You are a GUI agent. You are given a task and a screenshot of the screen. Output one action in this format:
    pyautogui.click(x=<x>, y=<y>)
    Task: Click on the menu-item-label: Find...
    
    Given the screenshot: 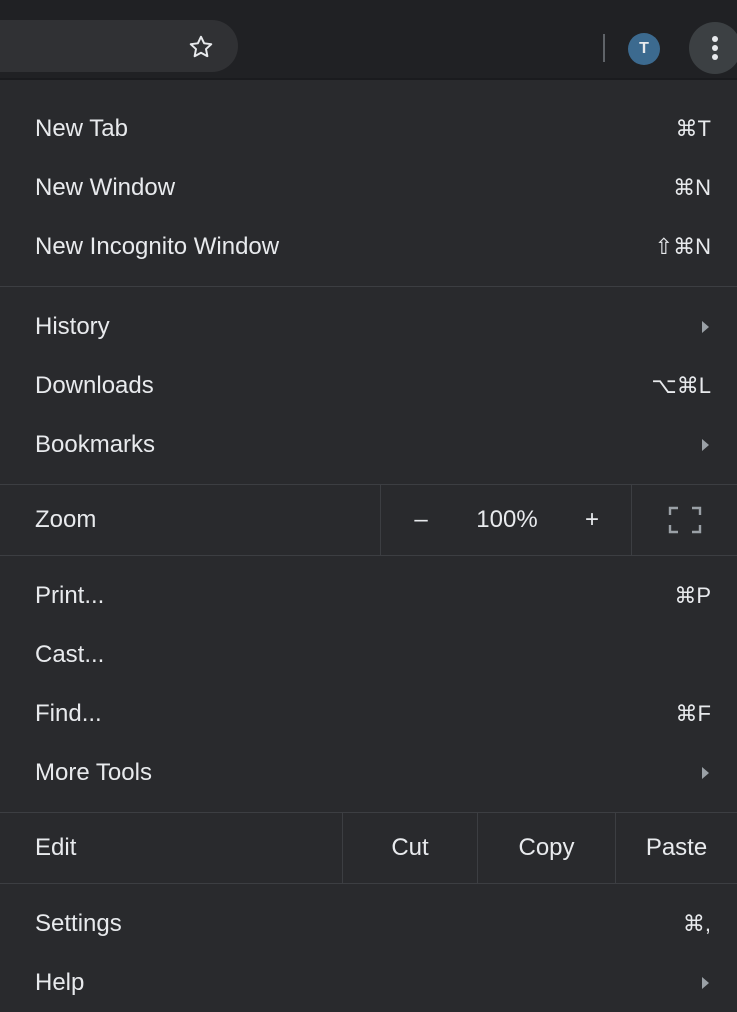 What is the action you would take?
    pyautogui.click(x=68, y=713)
    